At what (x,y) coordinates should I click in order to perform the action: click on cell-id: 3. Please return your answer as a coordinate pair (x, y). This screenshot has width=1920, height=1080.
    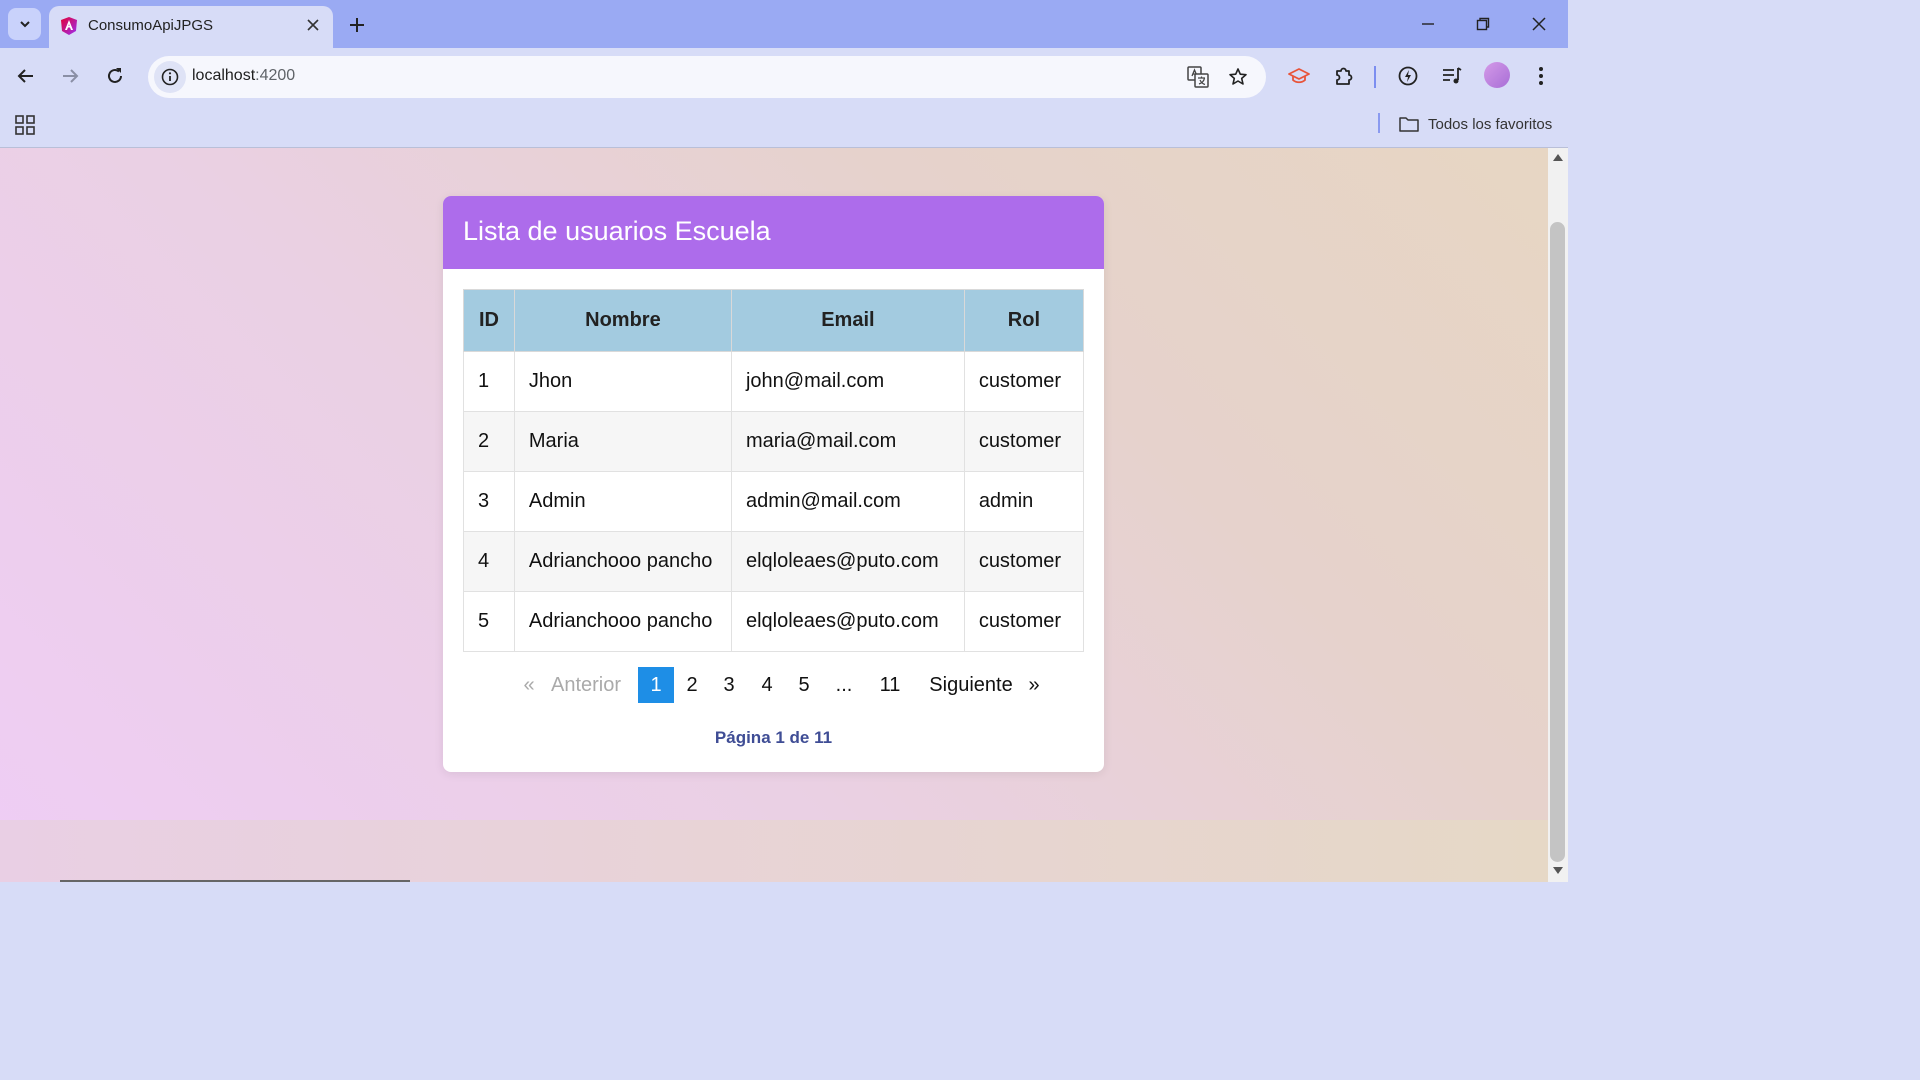
    Looking at the image, I should click on (489, 501).